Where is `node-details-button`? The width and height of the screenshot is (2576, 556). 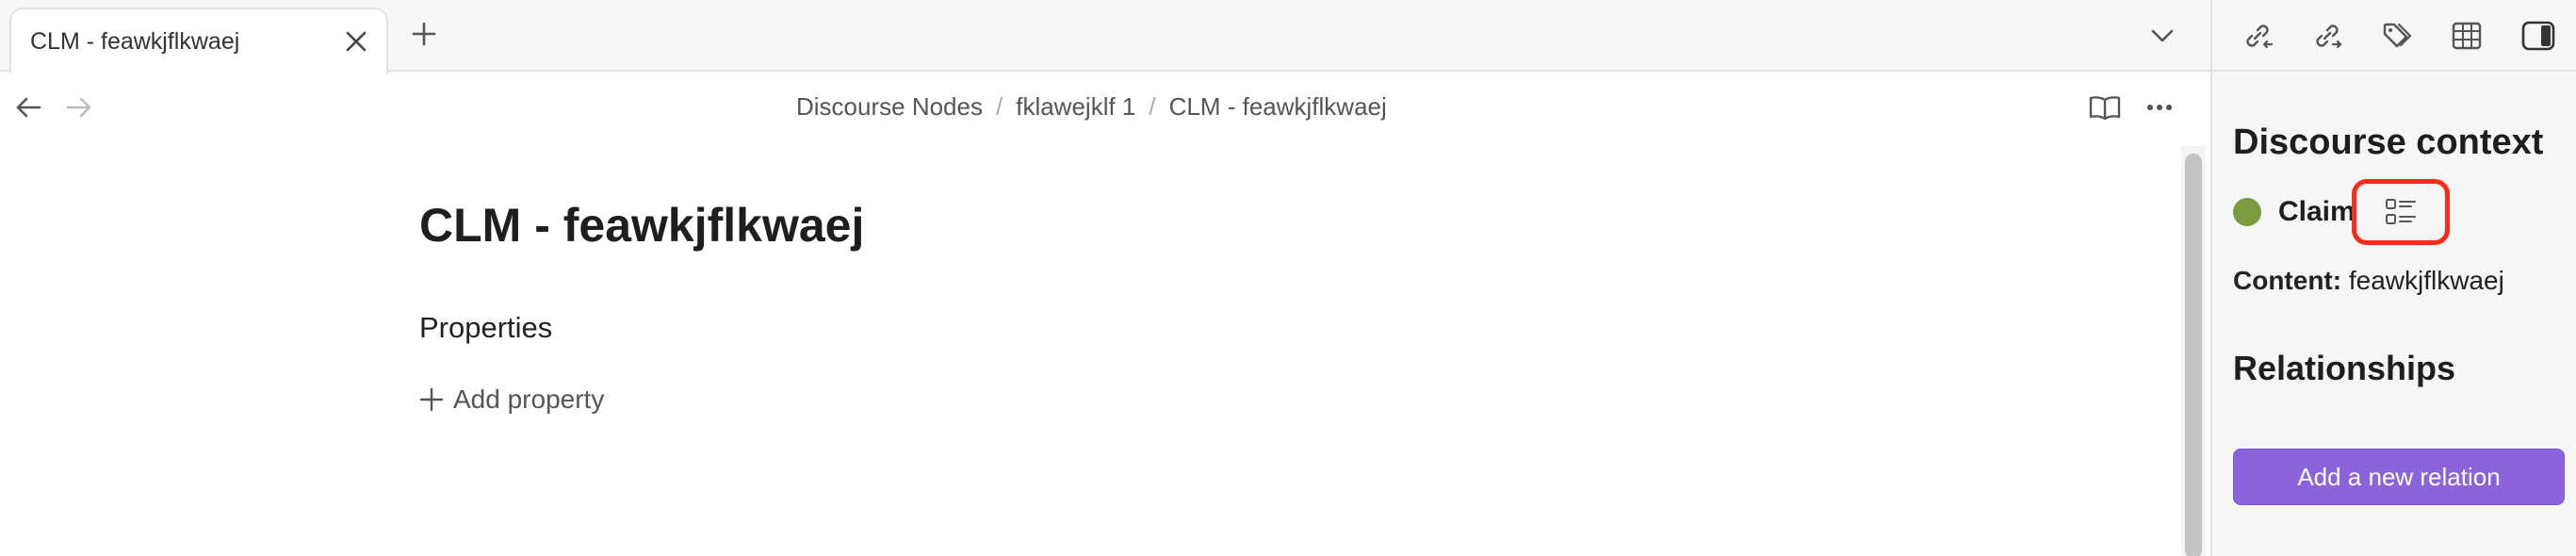
node-details-button is located at coordinates (2401, 212).